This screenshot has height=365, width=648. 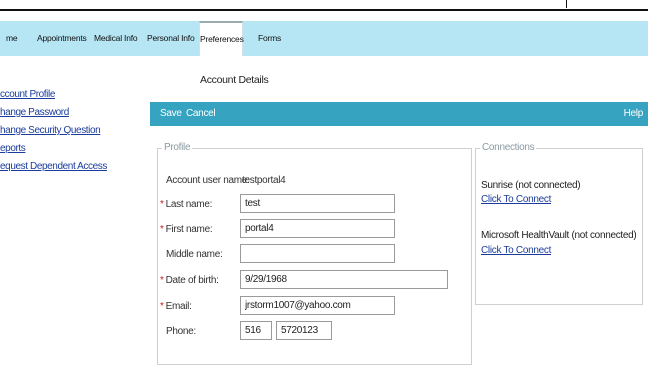 I want to click on connect-healthvault-link: Click To Connect, so click(x=516, y=250).